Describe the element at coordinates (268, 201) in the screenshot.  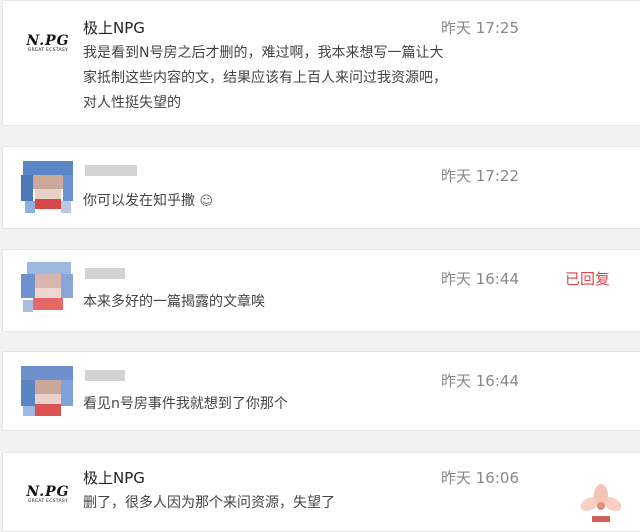
I see `comment-text: 你可以发在知乎撒 ☺` at that location.